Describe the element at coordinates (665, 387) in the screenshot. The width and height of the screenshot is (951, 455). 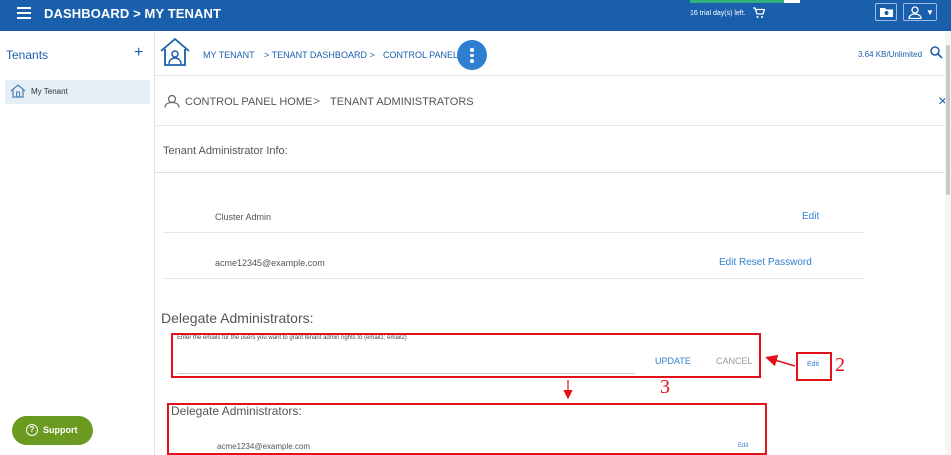
I see `annotation-step-3: 3` at that location.